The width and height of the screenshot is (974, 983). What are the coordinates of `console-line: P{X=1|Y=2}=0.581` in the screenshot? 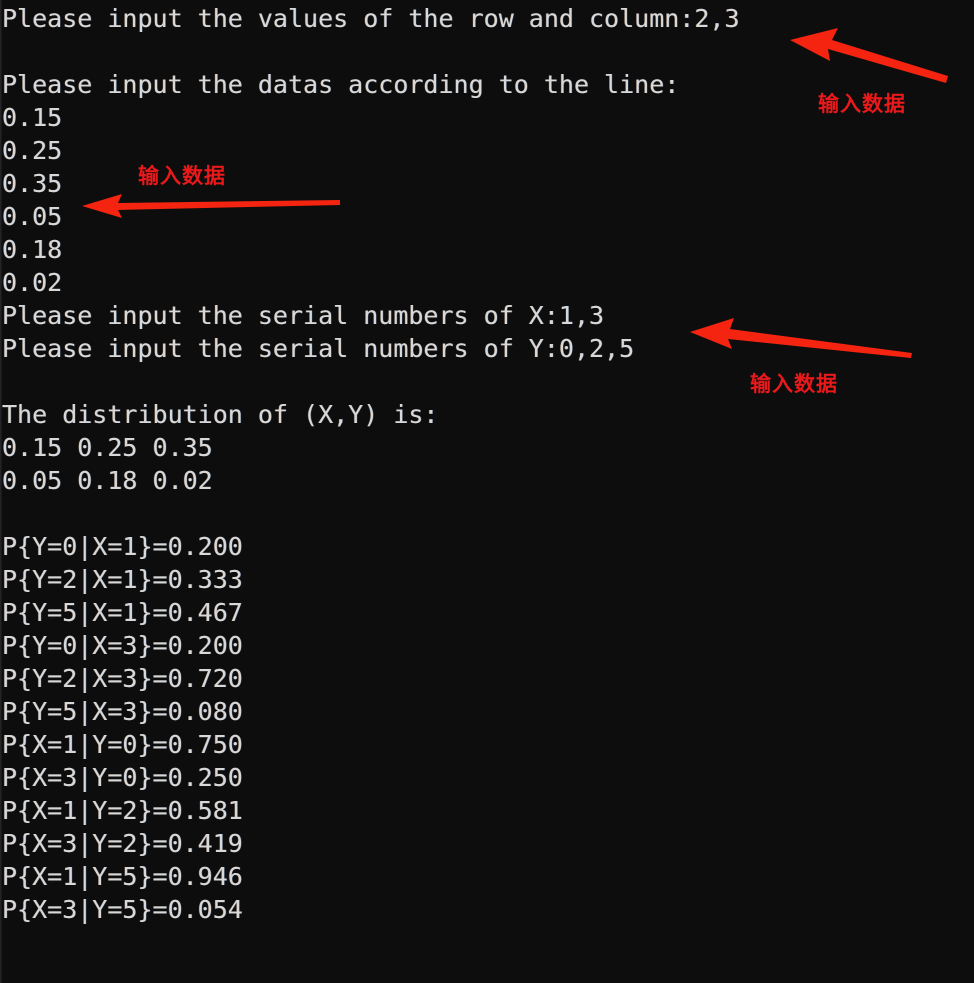 It's located at (122, 810).